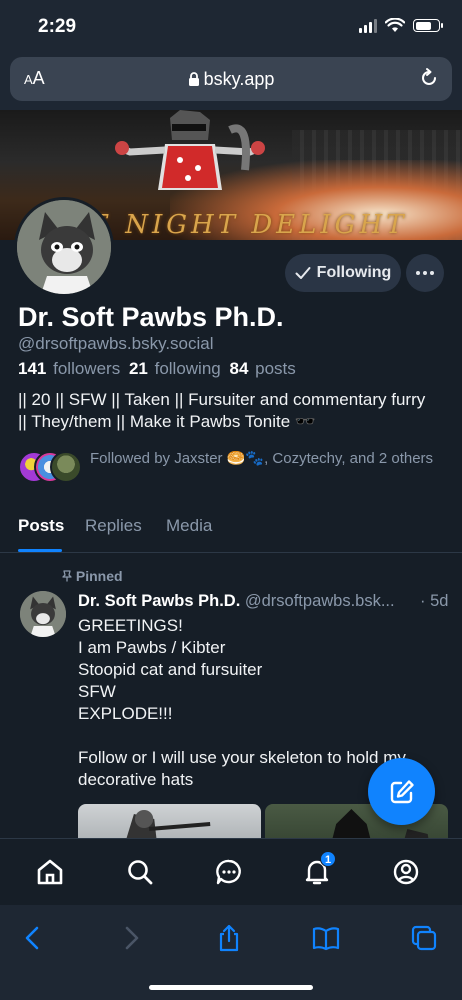 The height and width of the screenshot is (1000, 462). What do you see at coordinates (395, 25) in the screenshot?
I see `wifi-icon` at bounding box center [395, 25].